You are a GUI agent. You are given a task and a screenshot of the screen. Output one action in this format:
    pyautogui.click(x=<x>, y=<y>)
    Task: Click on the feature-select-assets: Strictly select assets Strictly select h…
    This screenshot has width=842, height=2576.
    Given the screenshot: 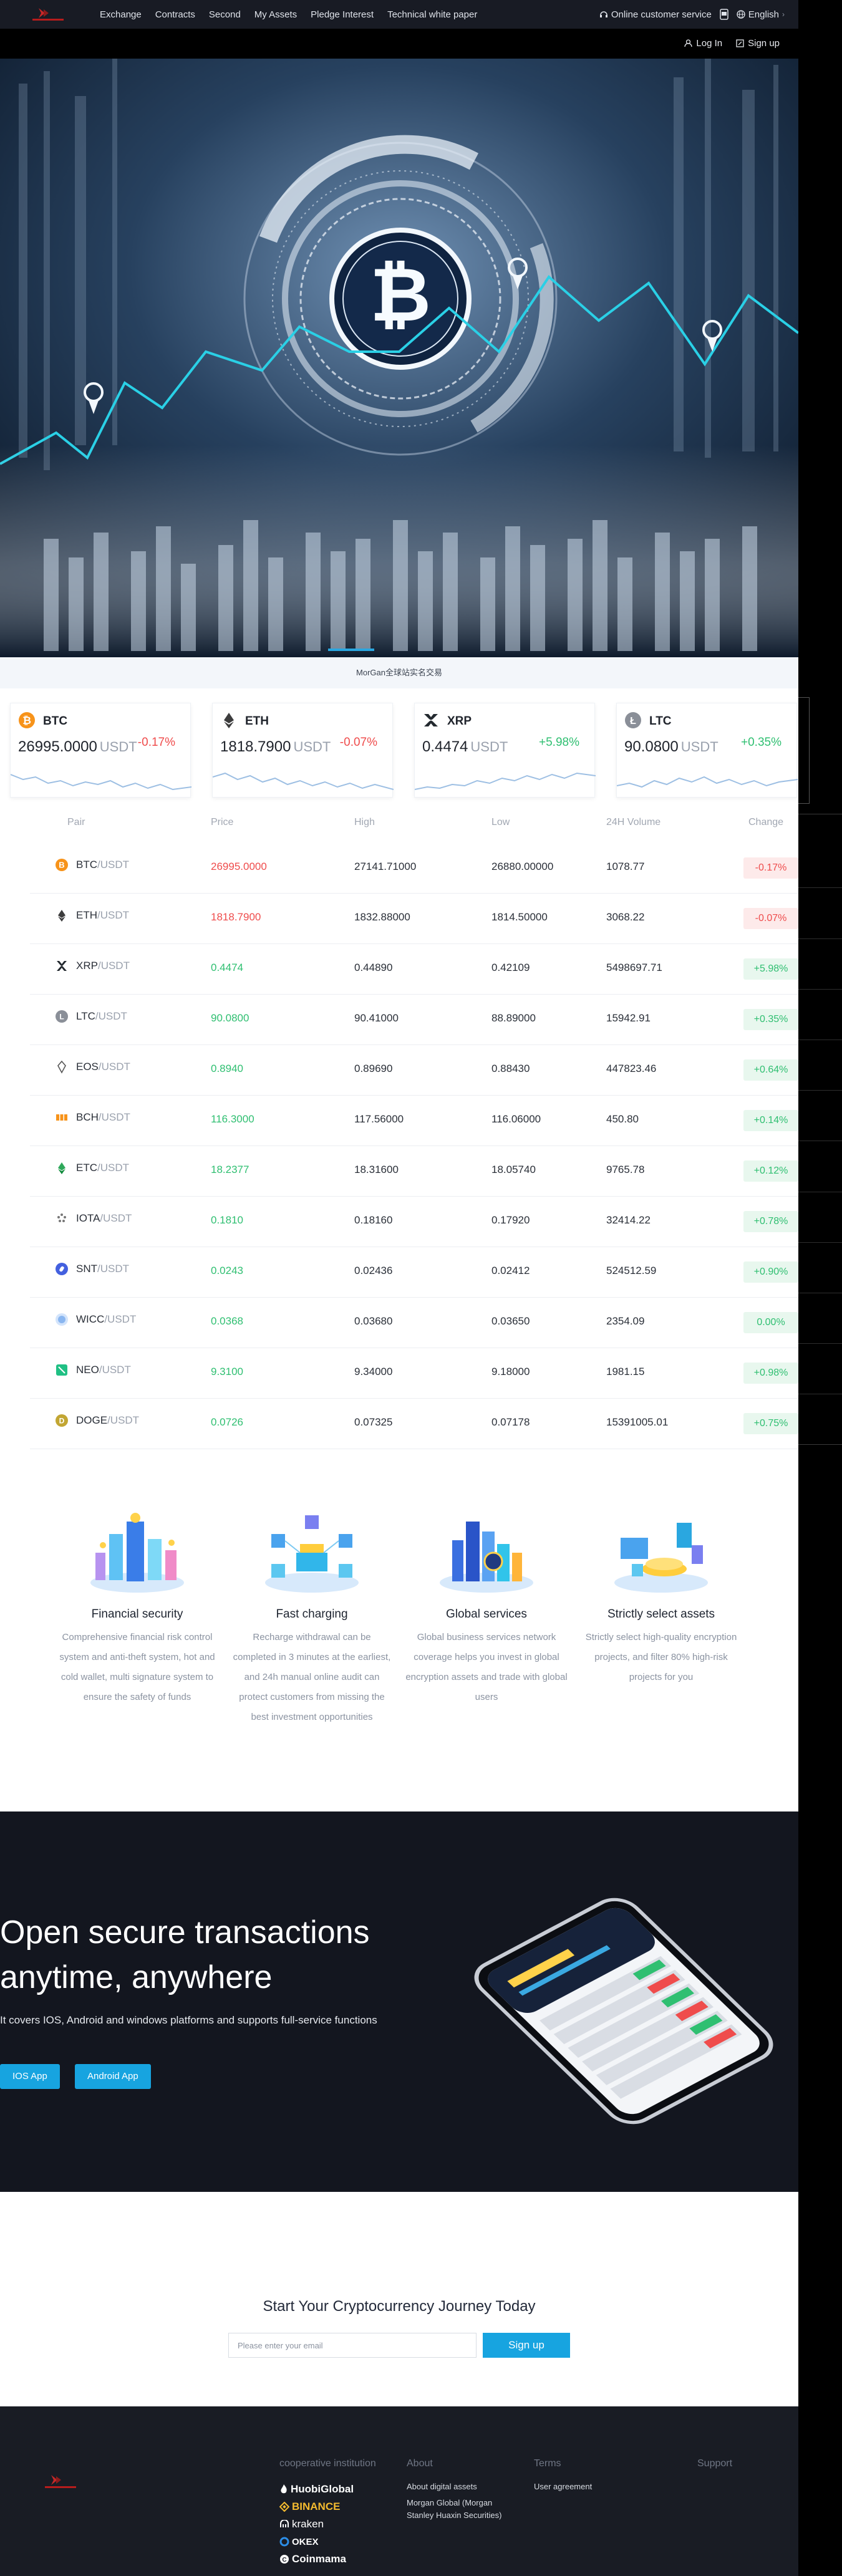 What is the action you would take?
    pyautogui.click(x=661, y=1598)
    